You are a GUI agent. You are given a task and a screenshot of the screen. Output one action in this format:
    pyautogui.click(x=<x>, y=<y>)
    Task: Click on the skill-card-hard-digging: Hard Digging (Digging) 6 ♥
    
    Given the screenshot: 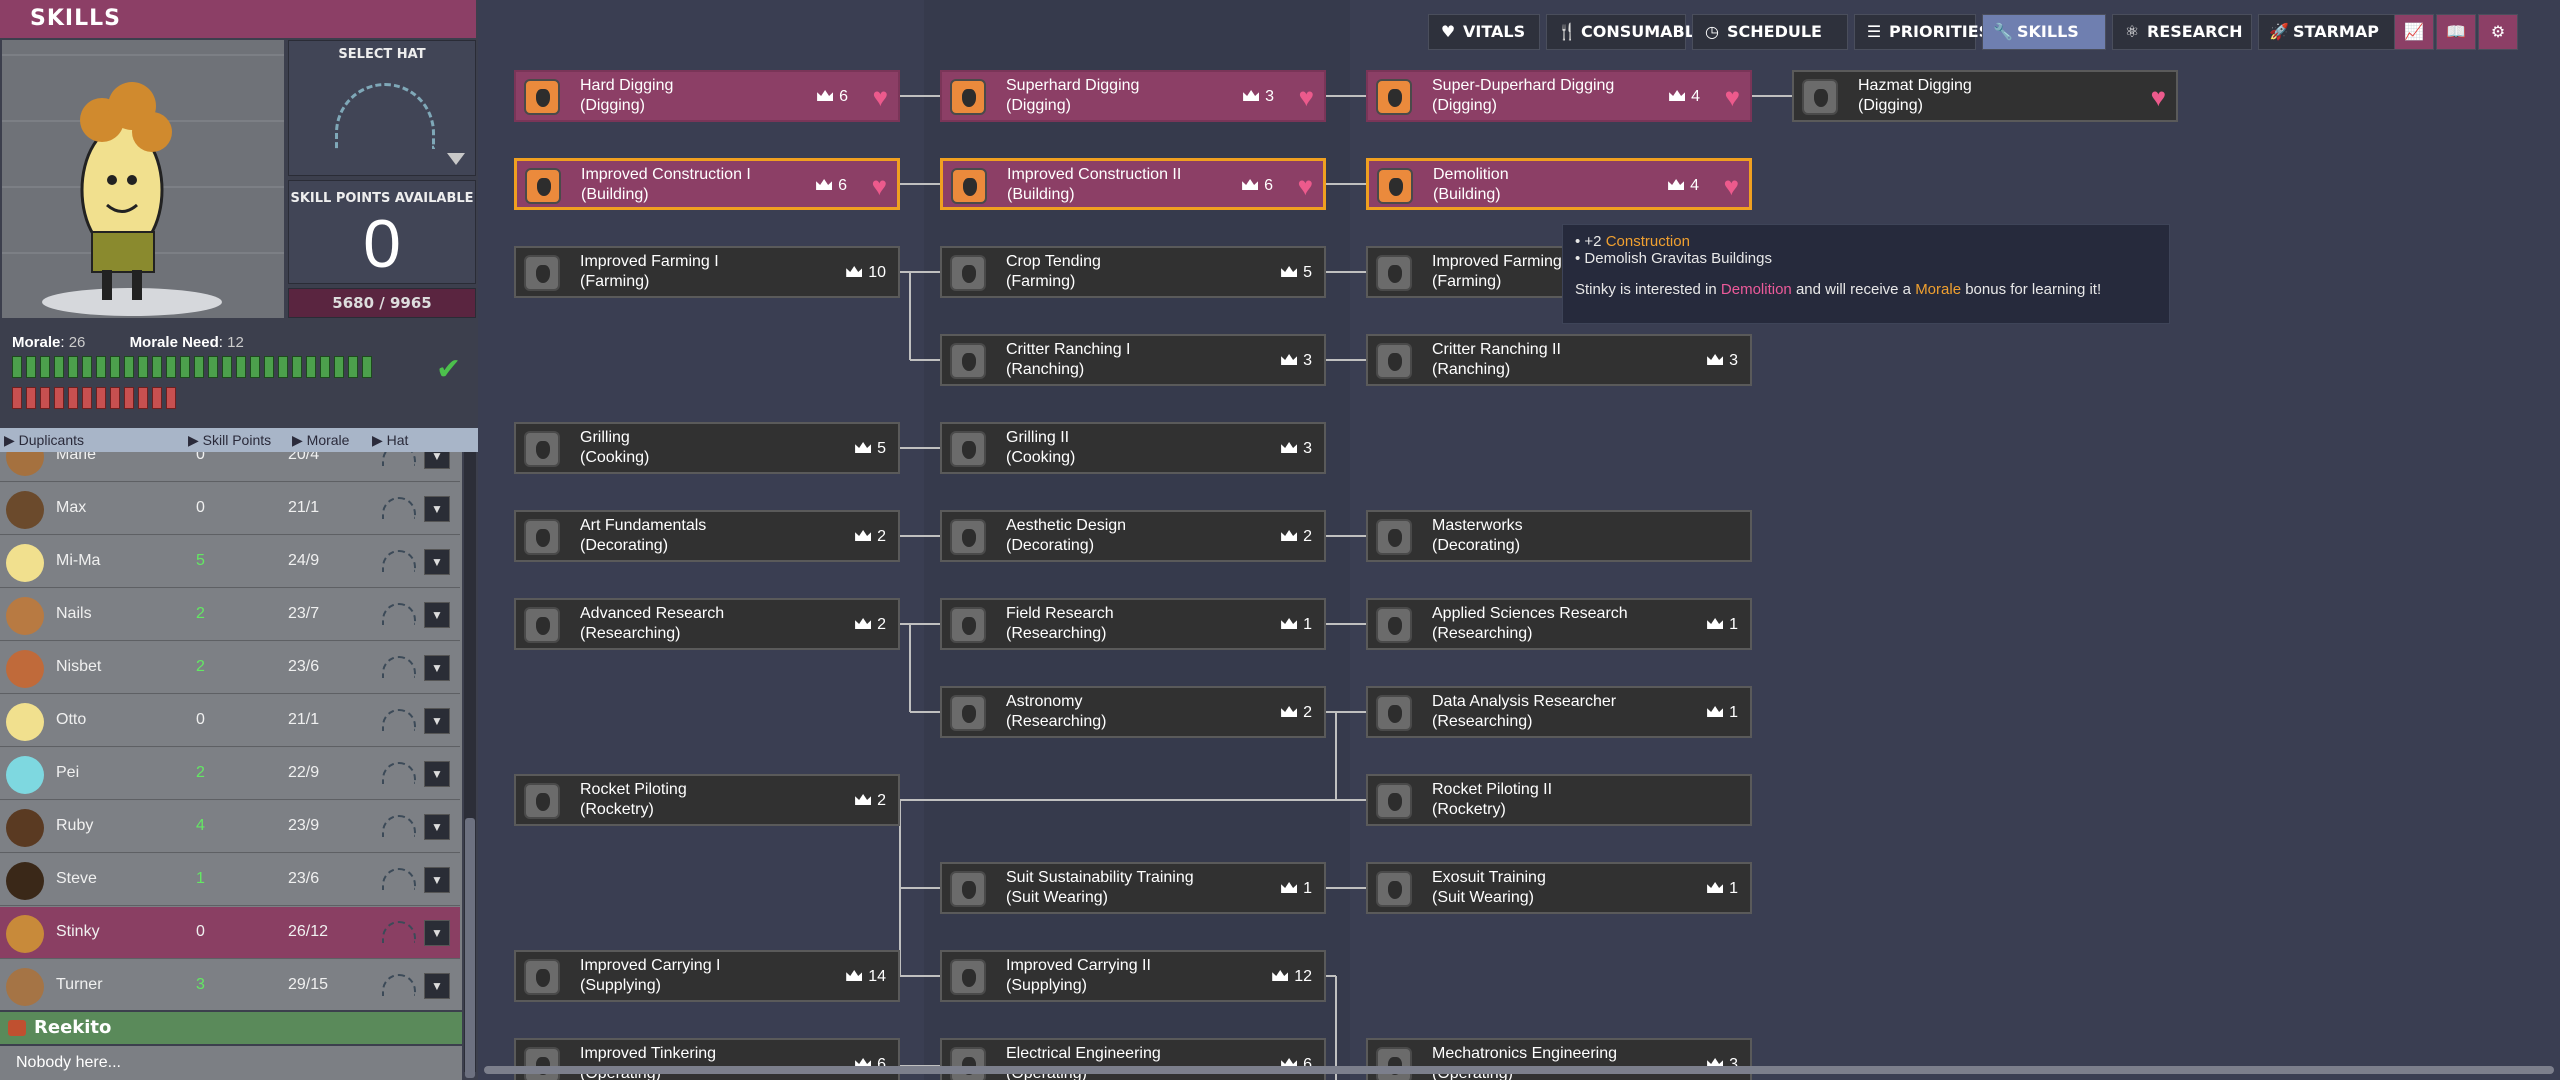 What is the action you would take?
    pyautogui.click(x=707, y=96)
    